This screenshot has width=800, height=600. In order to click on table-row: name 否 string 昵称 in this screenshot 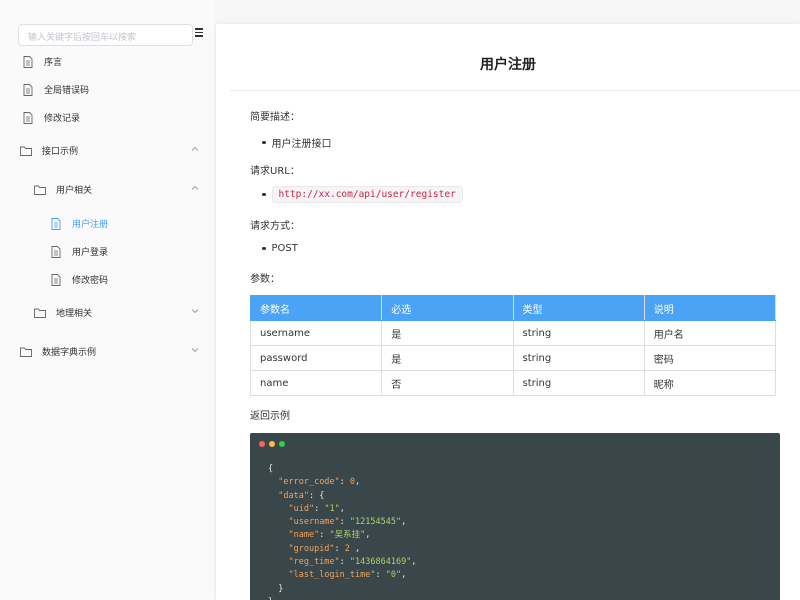, I will do `click(513, 383)`.